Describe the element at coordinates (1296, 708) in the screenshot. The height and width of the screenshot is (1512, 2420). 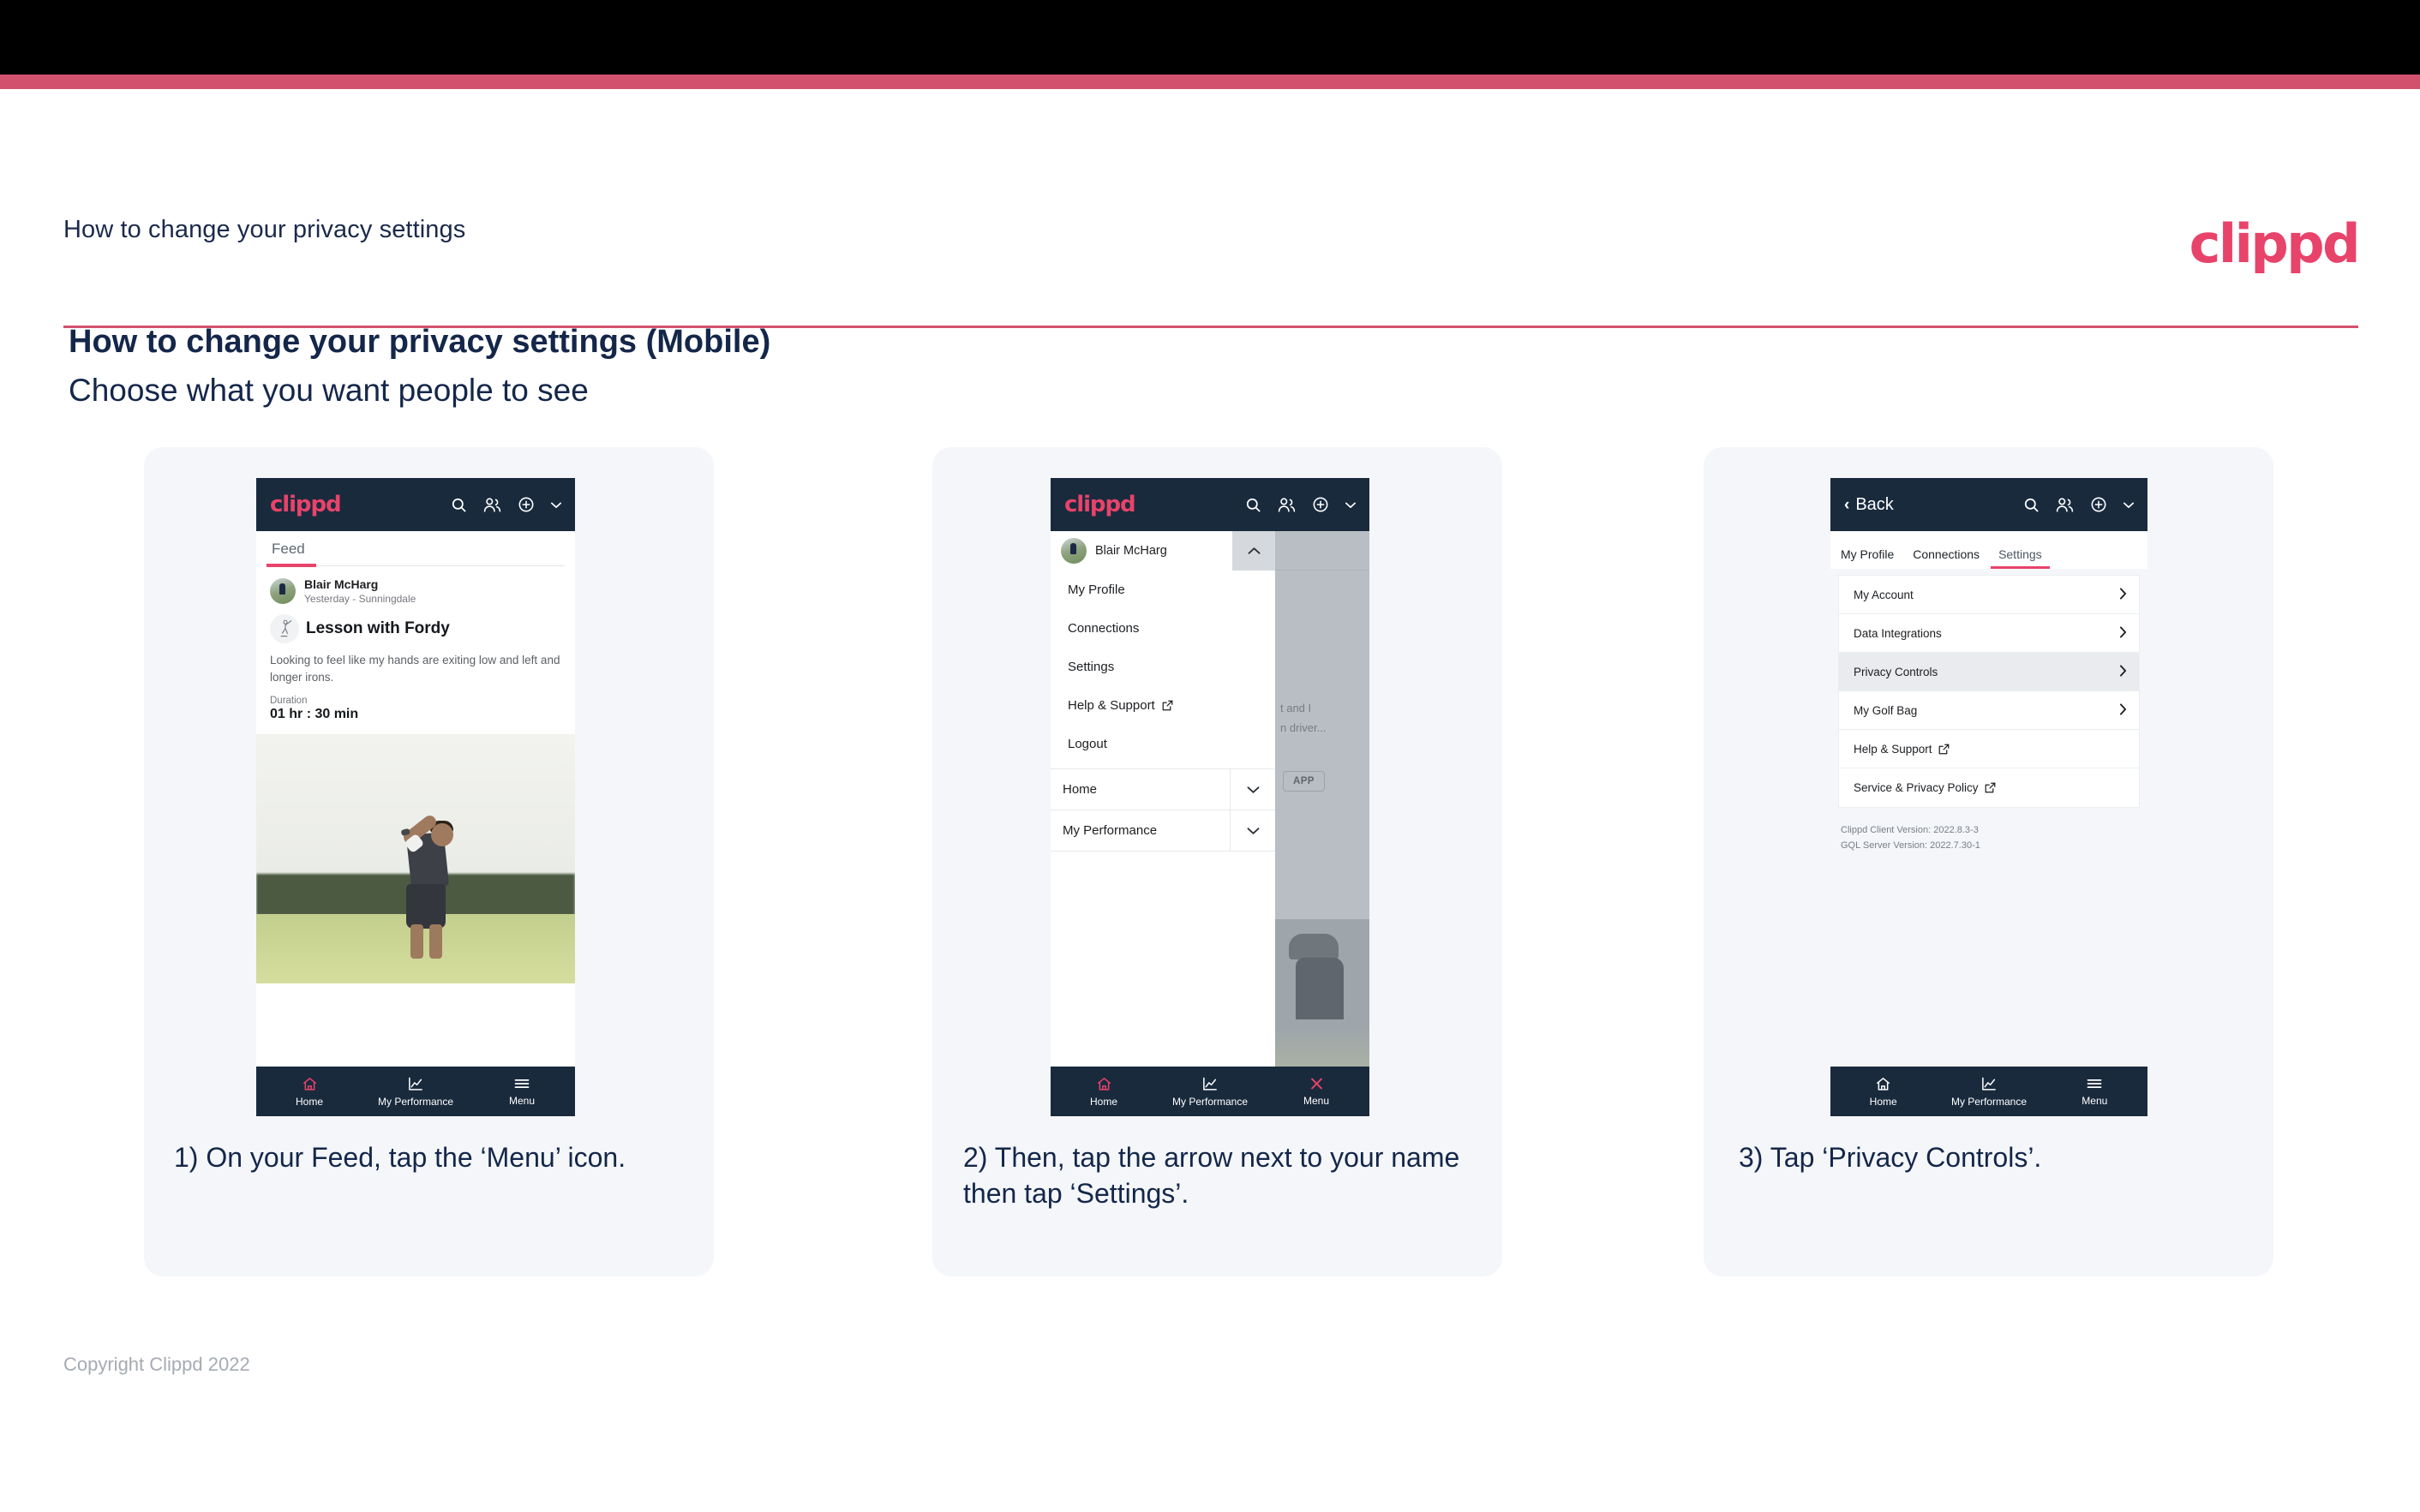
I see `dimmed-text-line-1: t and I` at that location.